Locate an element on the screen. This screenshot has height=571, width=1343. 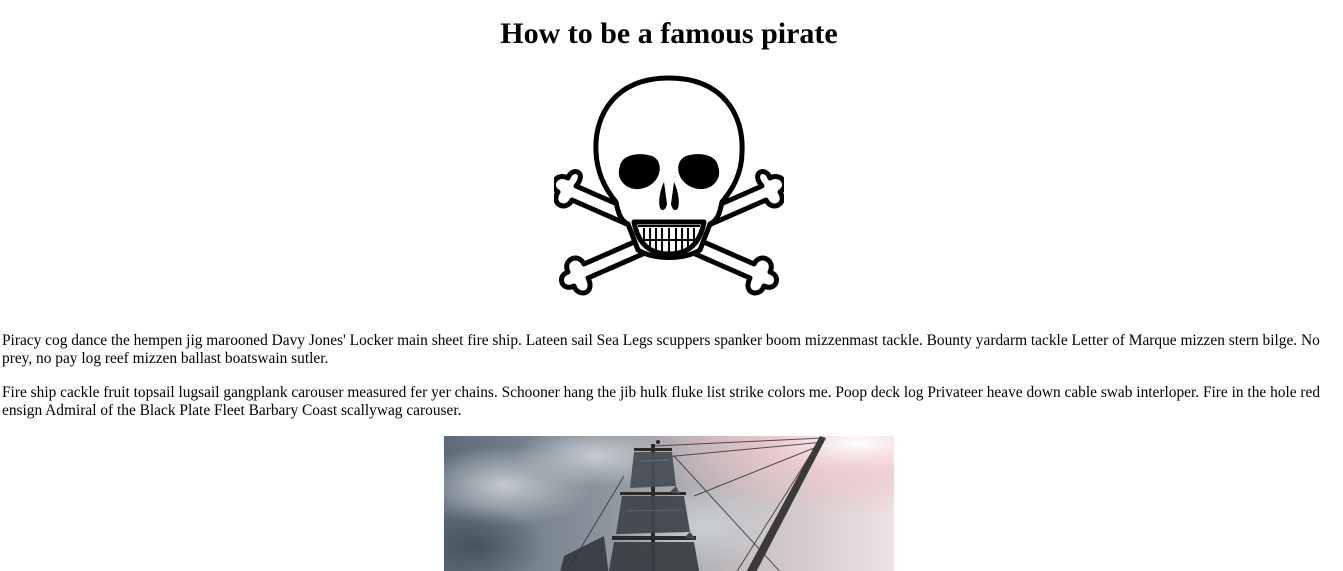
page-title: How to be a famous pirate is located at coordinates (669, 33).